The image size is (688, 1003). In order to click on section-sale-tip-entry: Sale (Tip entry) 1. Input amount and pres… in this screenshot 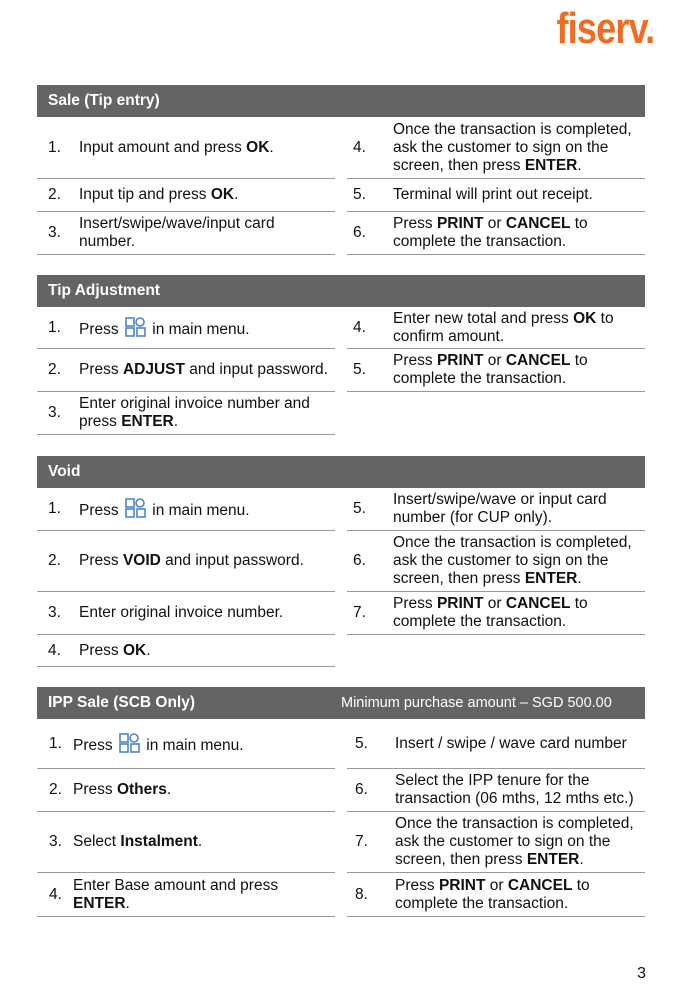, I will do `click(341, 170)`.